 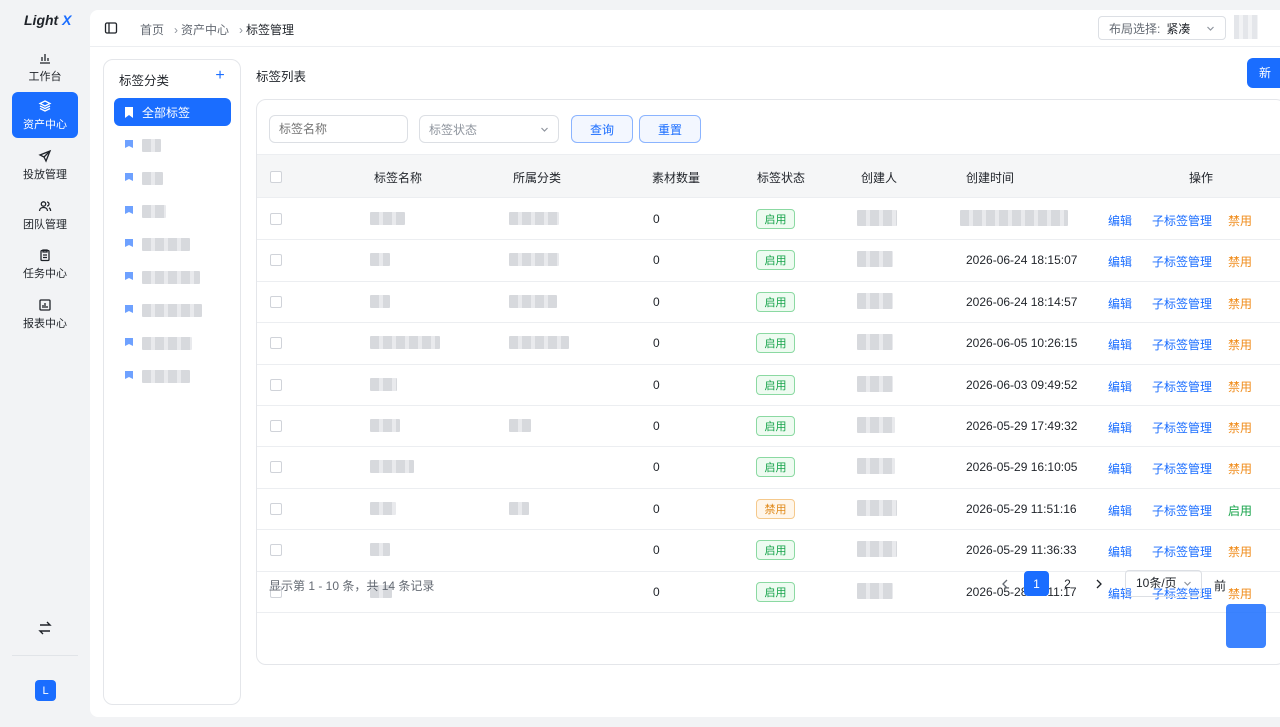 I want to click on next-page-icon, so click(x=1099, y=584).